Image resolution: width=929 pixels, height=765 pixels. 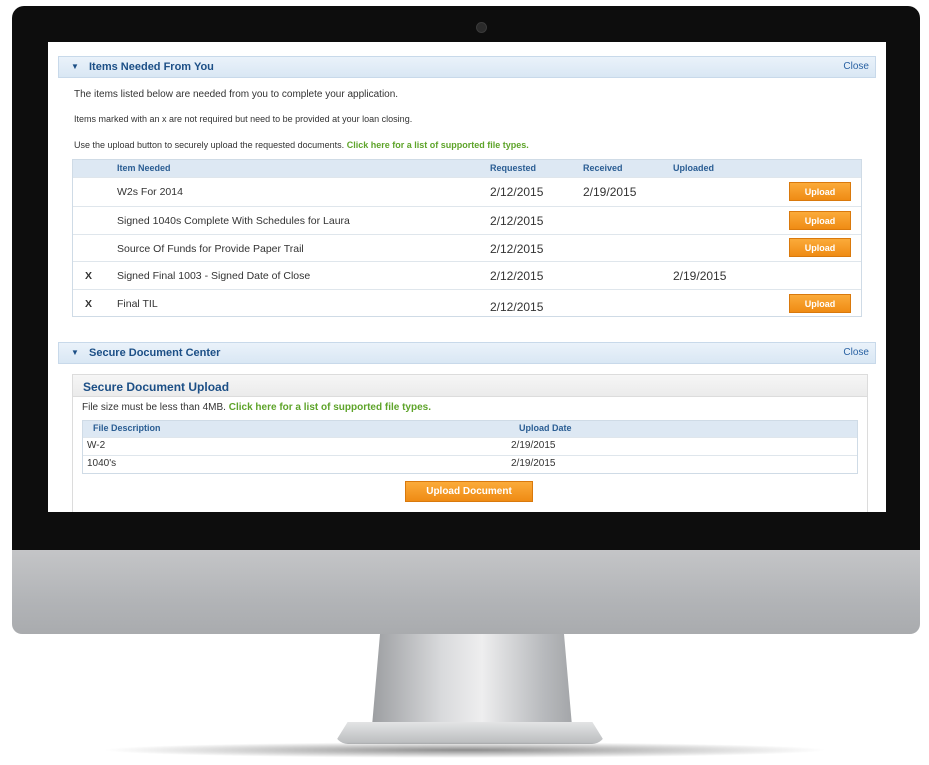 What do you see at coordinates (102, 463) in the screenshot?
I see `file-description: 1040's` at bounding box center [102, 463].